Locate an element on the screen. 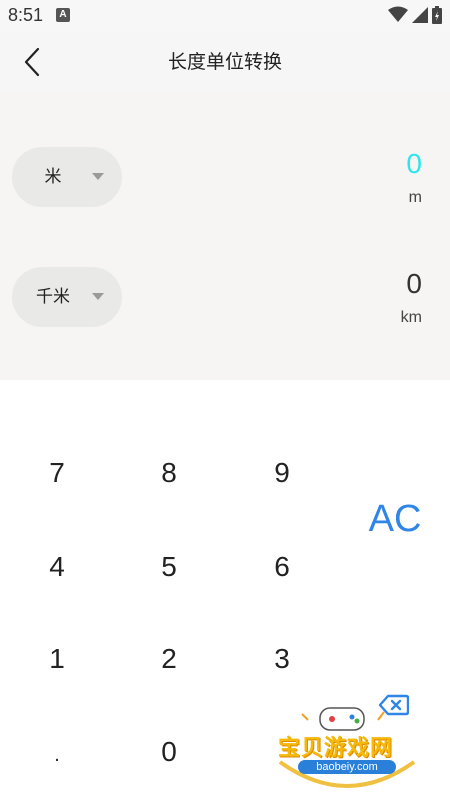 The width and height of the screenshot is (450, 800). to-unit-dropdown: 千米 is located at coordinates (67, 297).